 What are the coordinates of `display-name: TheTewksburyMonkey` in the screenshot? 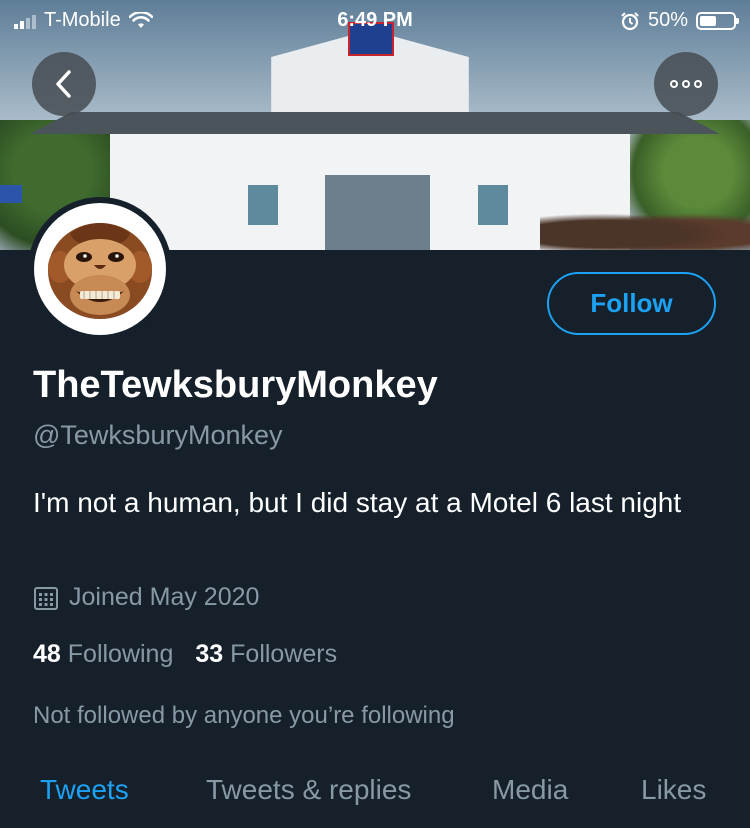 It's located at (235, 385).